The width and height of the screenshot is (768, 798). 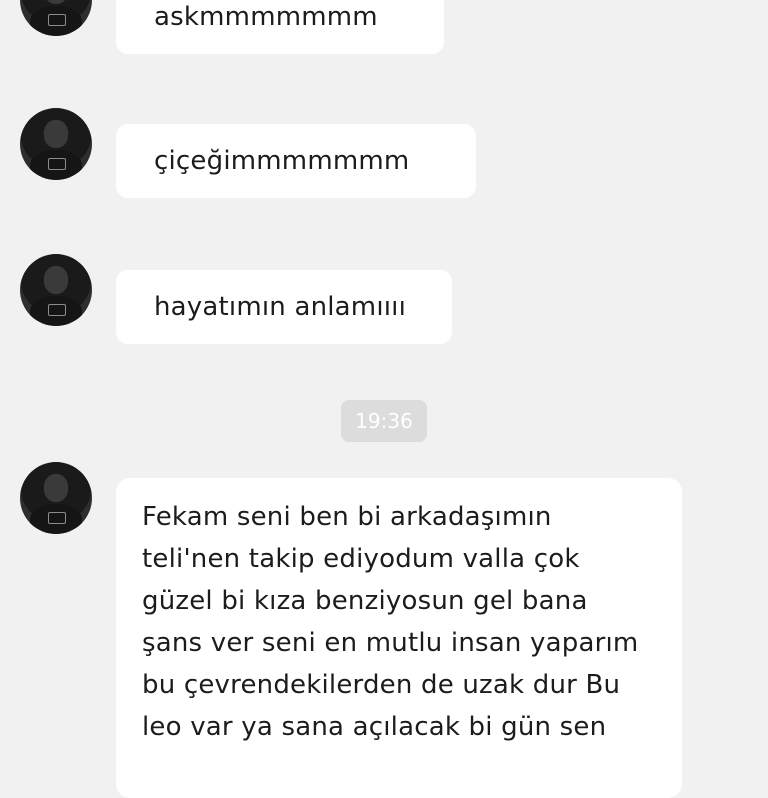 I want to click on message-bubble: hayatımın anlamıııı, so click(x=284, y=307).